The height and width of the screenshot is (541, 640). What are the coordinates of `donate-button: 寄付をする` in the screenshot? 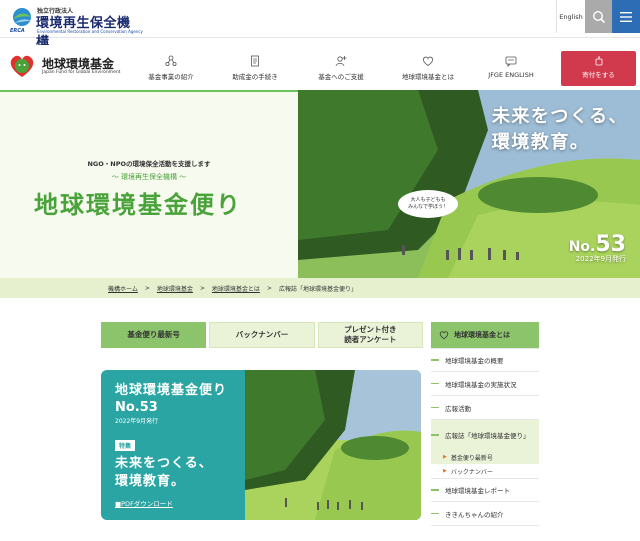 It's located at (598, 68).